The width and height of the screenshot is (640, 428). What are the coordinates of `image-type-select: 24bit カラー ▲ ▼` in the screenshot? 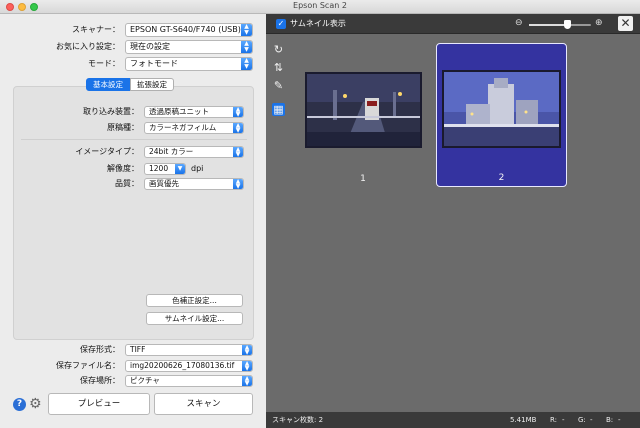 It's located at (194, 152).